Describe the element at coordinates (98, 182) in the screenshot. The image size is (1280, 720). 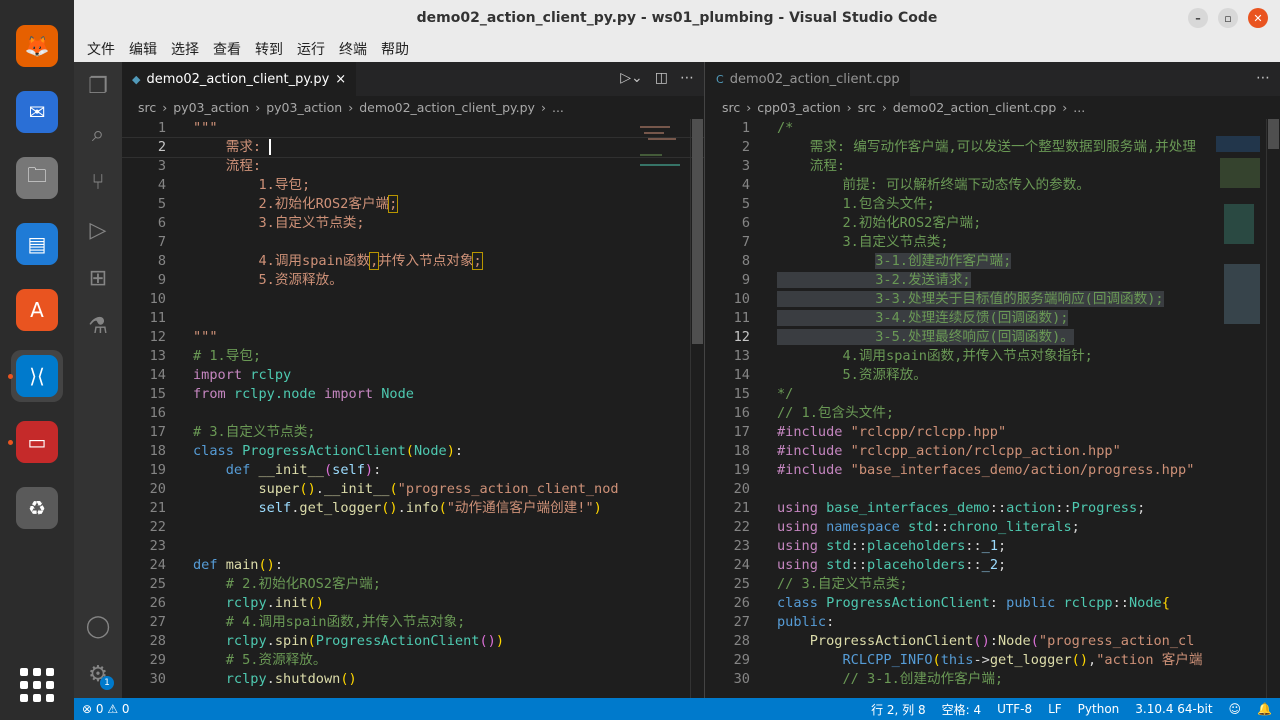
I see `source-control-icon: ⑂` at that location.